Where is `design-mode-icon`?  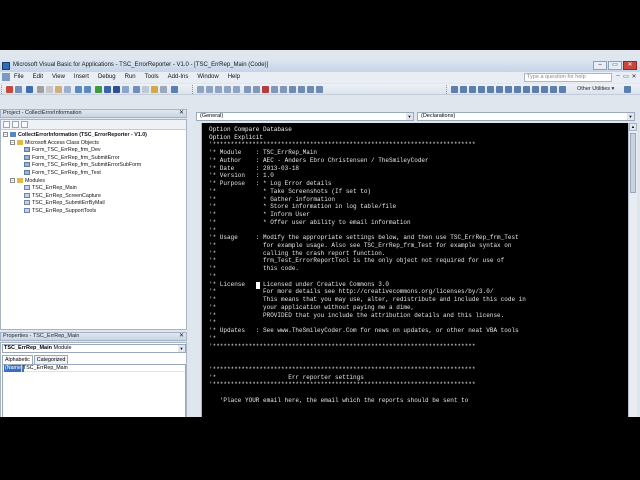 design-mode-icon is located at coordinates (125, 89).